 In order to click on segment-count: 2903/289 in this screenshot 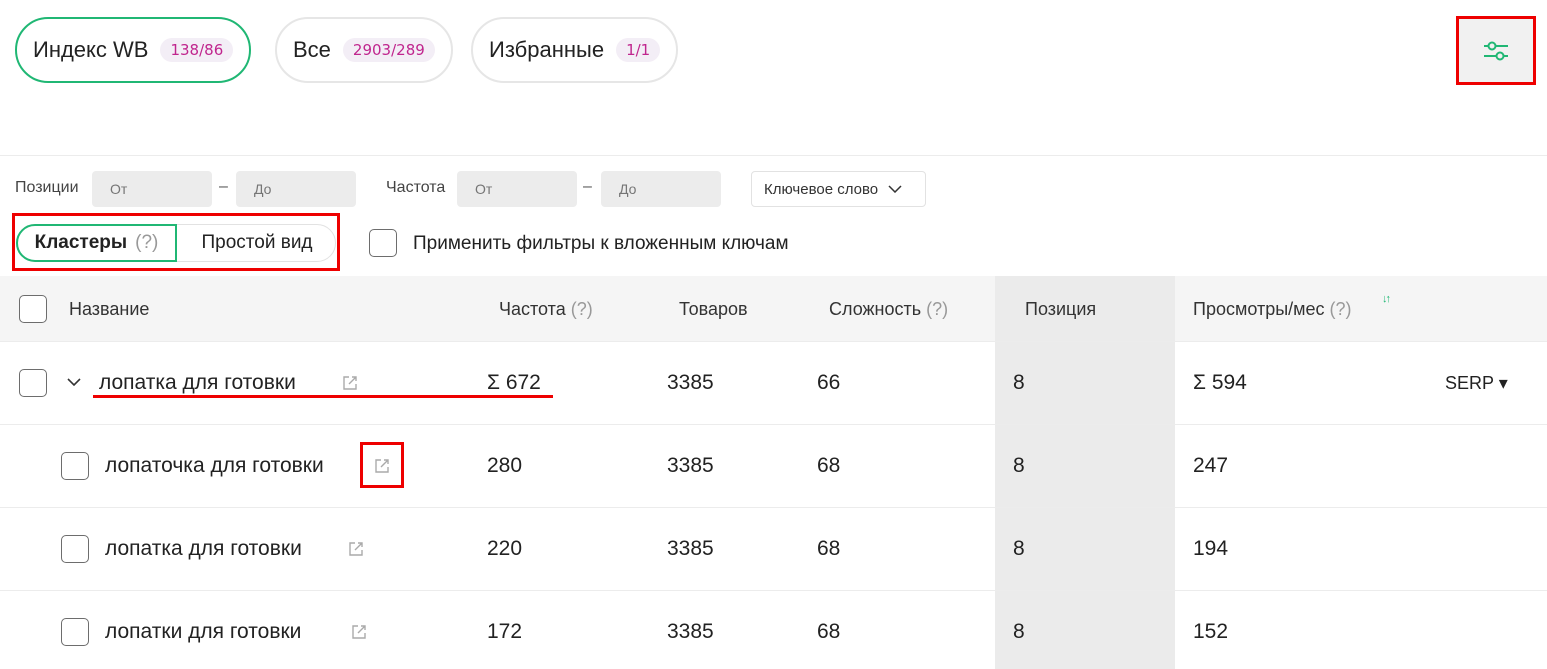, I will do `click(388, 50)`.